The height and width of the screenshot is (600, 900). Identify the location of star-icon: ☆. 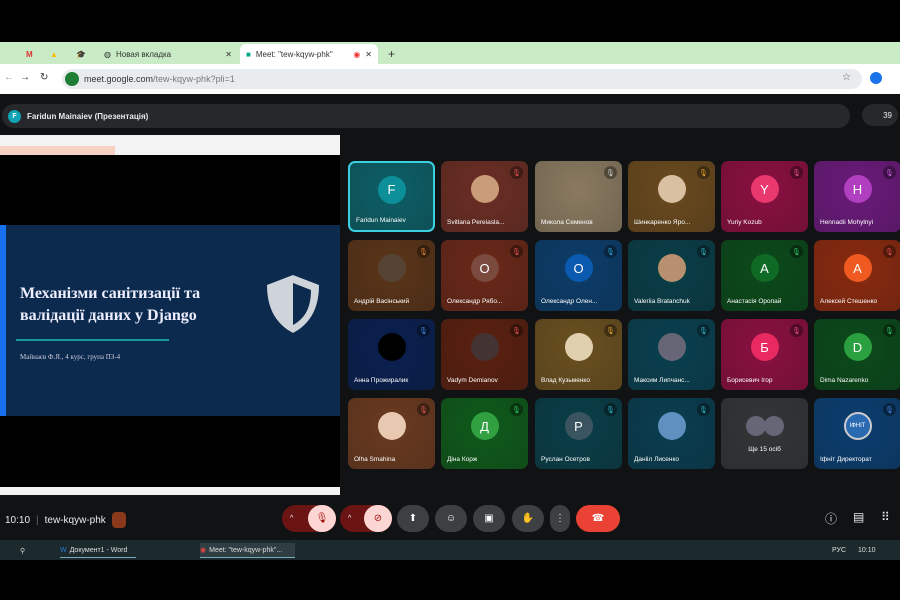
(846, 77).